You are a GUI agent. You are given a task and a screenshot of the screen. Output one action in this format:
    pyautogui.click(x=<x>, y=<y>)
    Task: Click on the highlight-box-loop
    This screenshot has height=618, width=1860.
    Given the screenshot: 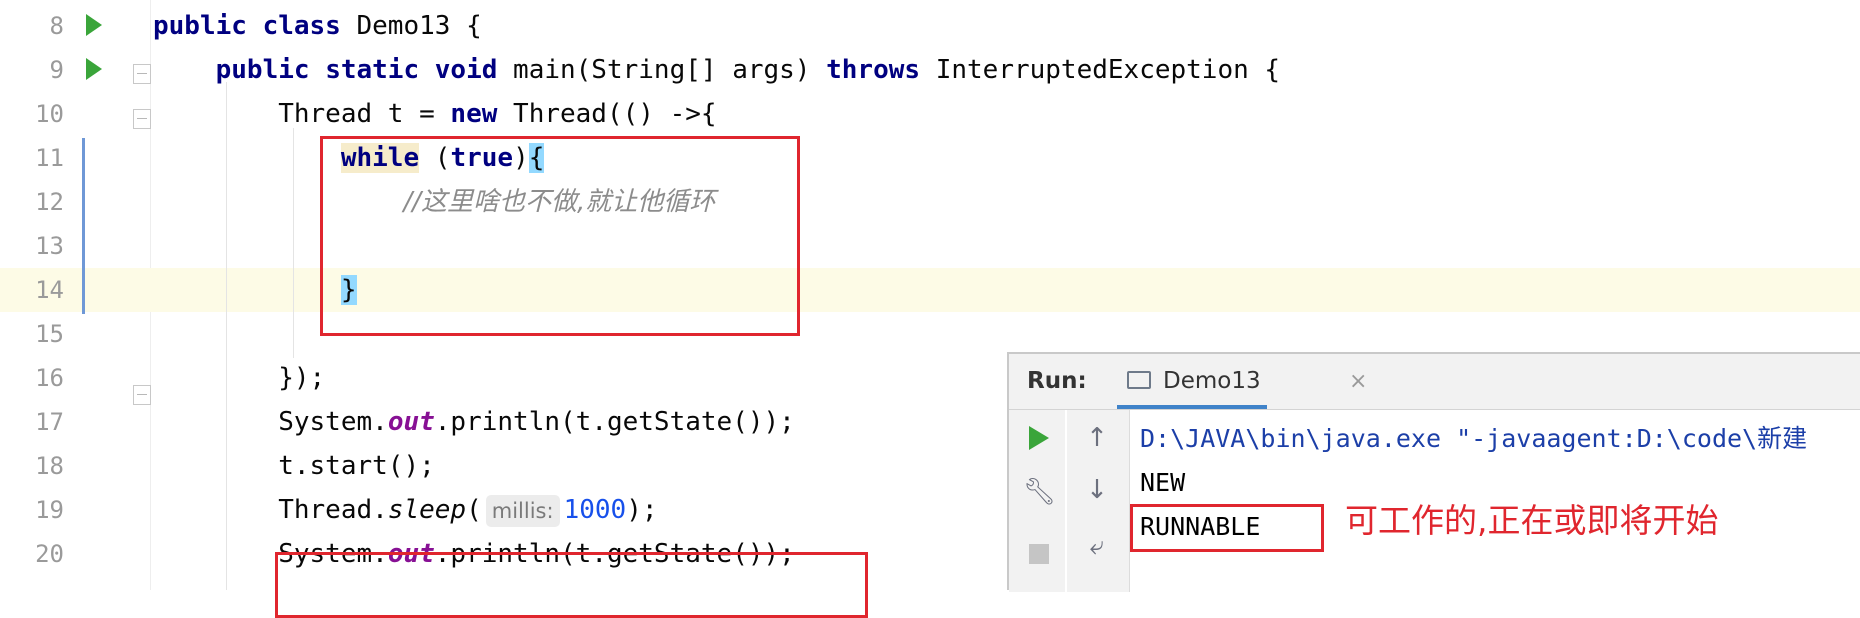 What is the action you would take?
    pyautogui.click(x=560, y=236)
    